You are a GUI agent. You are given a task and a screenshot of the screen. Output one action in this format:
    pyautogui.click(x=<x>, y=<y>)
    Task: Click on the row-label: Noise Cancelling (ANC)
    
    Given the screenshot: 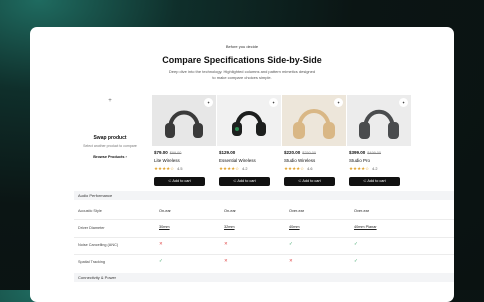 What is the action you would take?
    pyautogui.click(x=98, y=245)
    